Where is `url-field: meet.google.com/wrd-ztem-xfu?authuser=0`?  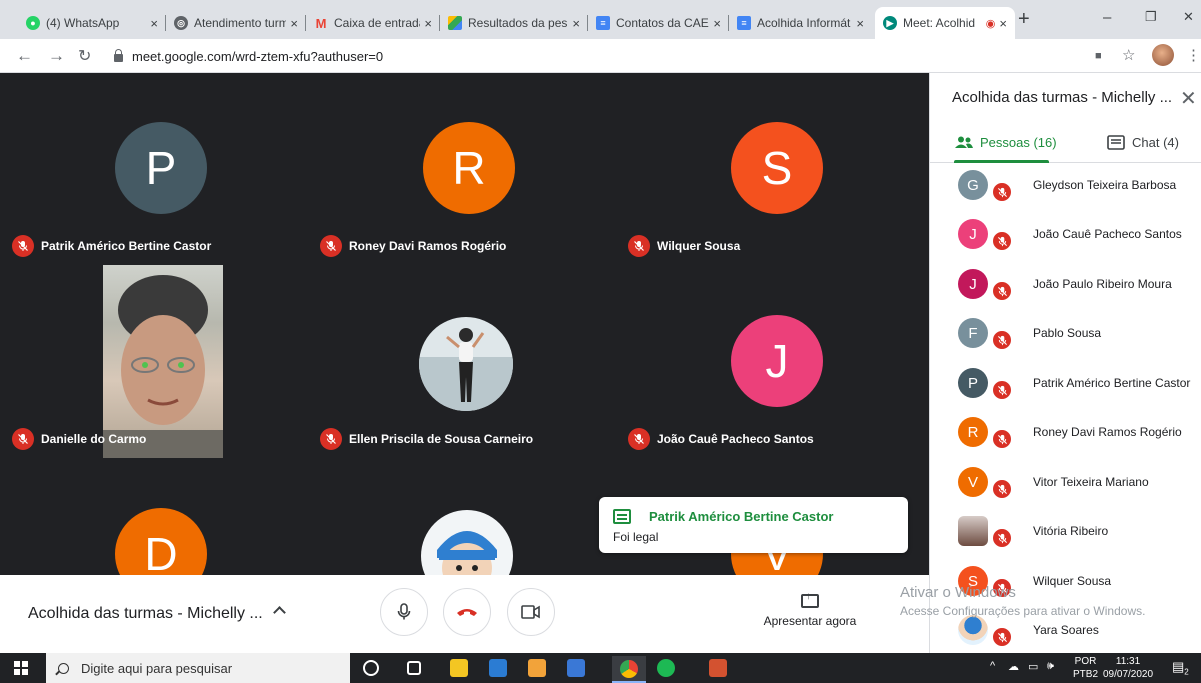 url-field: meet.google.com/wrd-ztem-xfu?authuser=0 is located at coordinates (594, 56).